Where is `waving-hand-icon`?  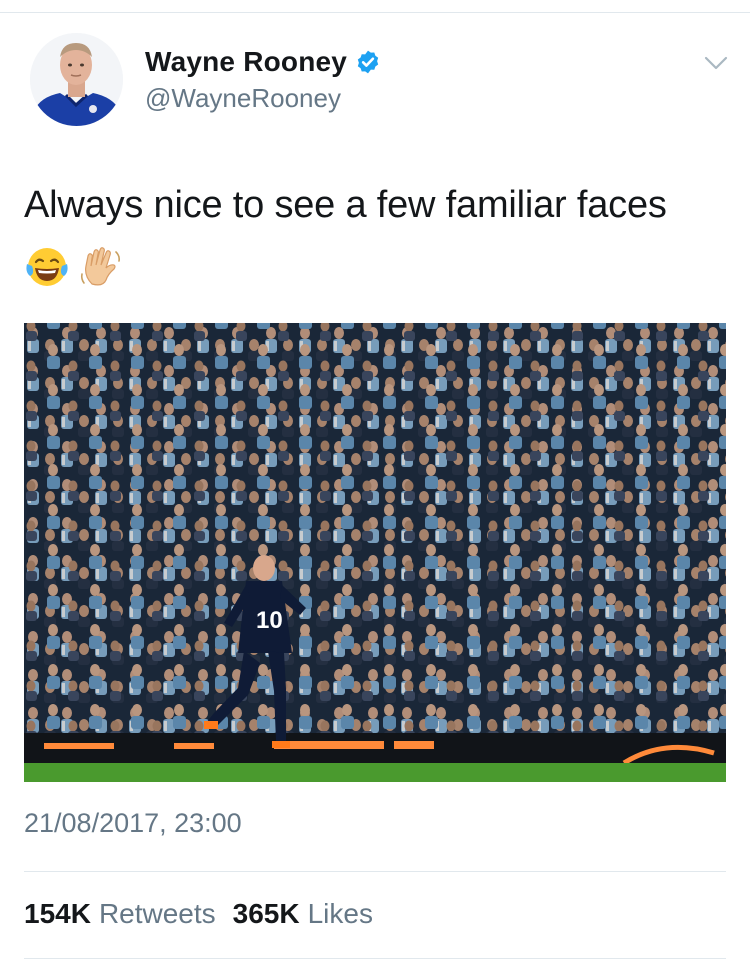
waving-hand-icon is located at coordinates (100, 266).